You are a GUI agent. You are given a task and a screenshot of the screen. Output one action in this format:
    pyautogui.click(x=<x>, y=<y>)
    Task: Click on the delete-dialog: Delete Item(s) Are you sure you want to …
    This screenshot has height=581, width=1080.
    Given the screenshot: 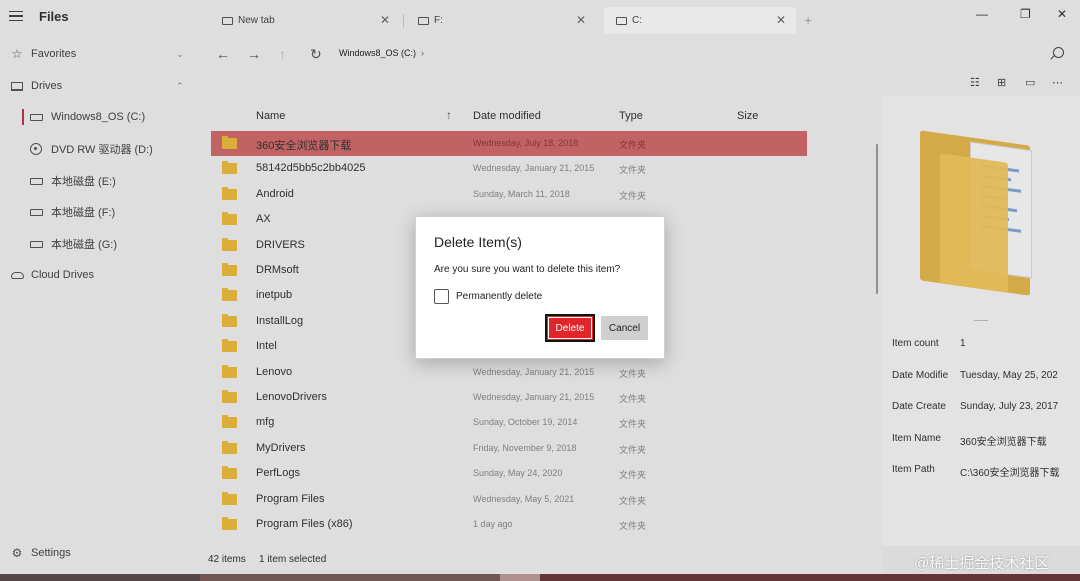 What is the action you would take?
    pyautogui.click(x=540, y=287)
    